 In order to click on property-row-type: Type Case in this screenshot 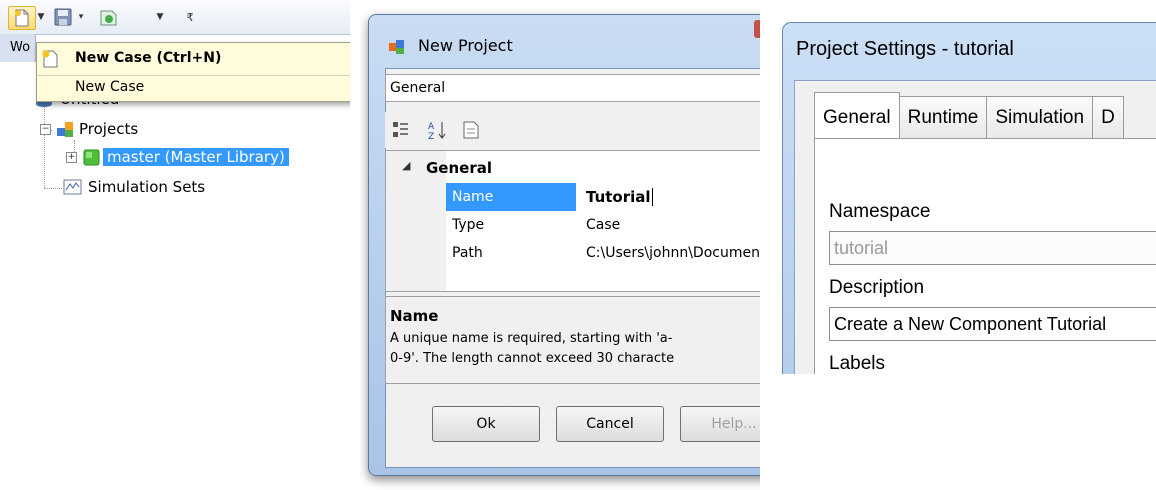, I will do `click(573, 225)`.